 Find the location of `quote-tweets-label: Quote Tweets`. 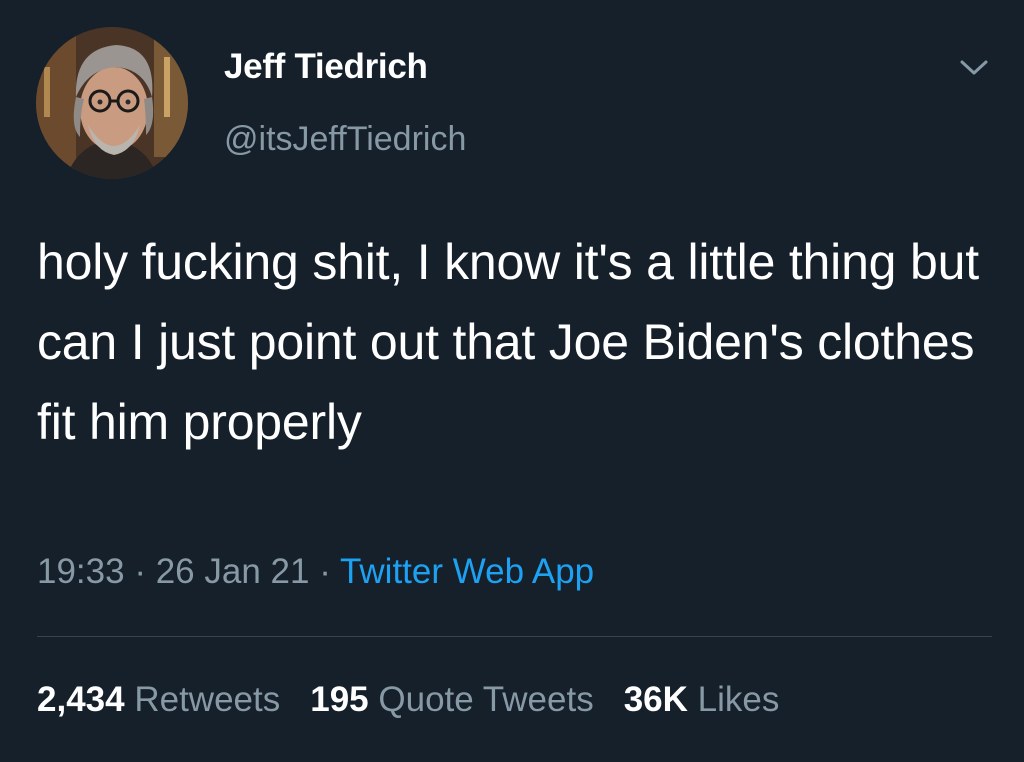

quote-tweets-label: Quote Tweets is located at coordinates (486, 699).